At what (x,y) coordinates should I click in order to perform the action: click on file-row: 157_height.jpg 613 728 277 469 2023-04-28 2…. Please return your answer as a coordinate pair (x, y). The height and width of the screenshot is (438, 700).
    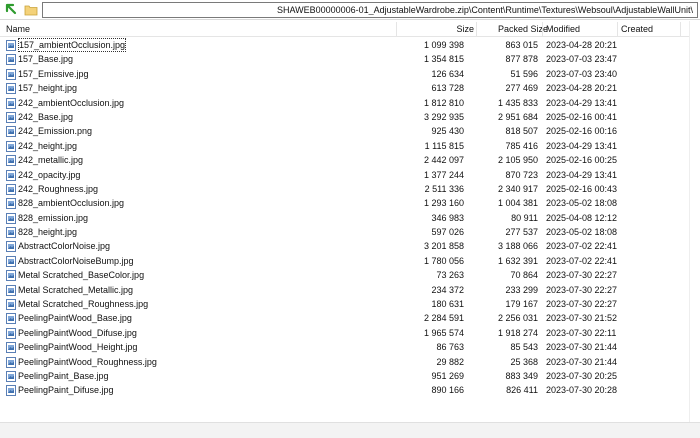
    Looking at the image, I should click on (345, 88).